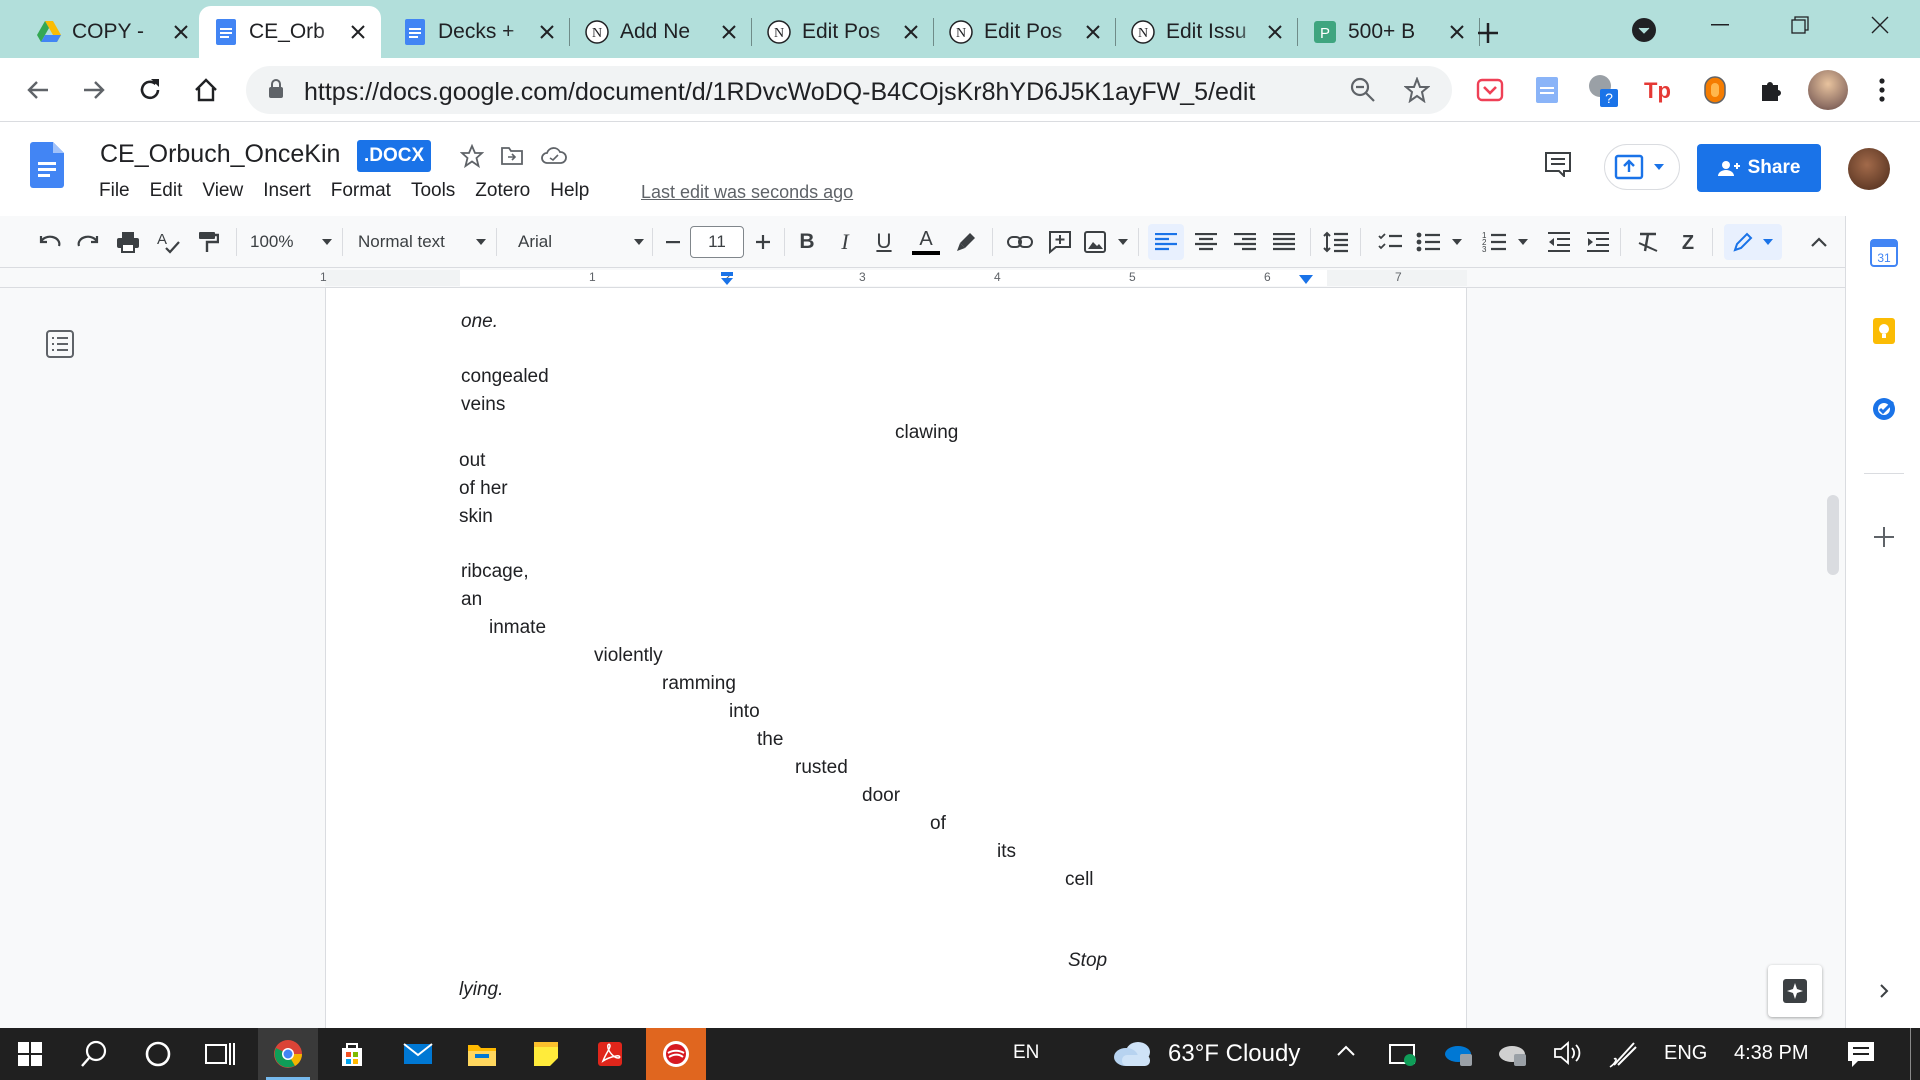  What do you see at coordinates (922, 278) in the screenshot?
I see `ruler: 1 1 2 3 4 5 6 7` at bounding box center [922, 278].